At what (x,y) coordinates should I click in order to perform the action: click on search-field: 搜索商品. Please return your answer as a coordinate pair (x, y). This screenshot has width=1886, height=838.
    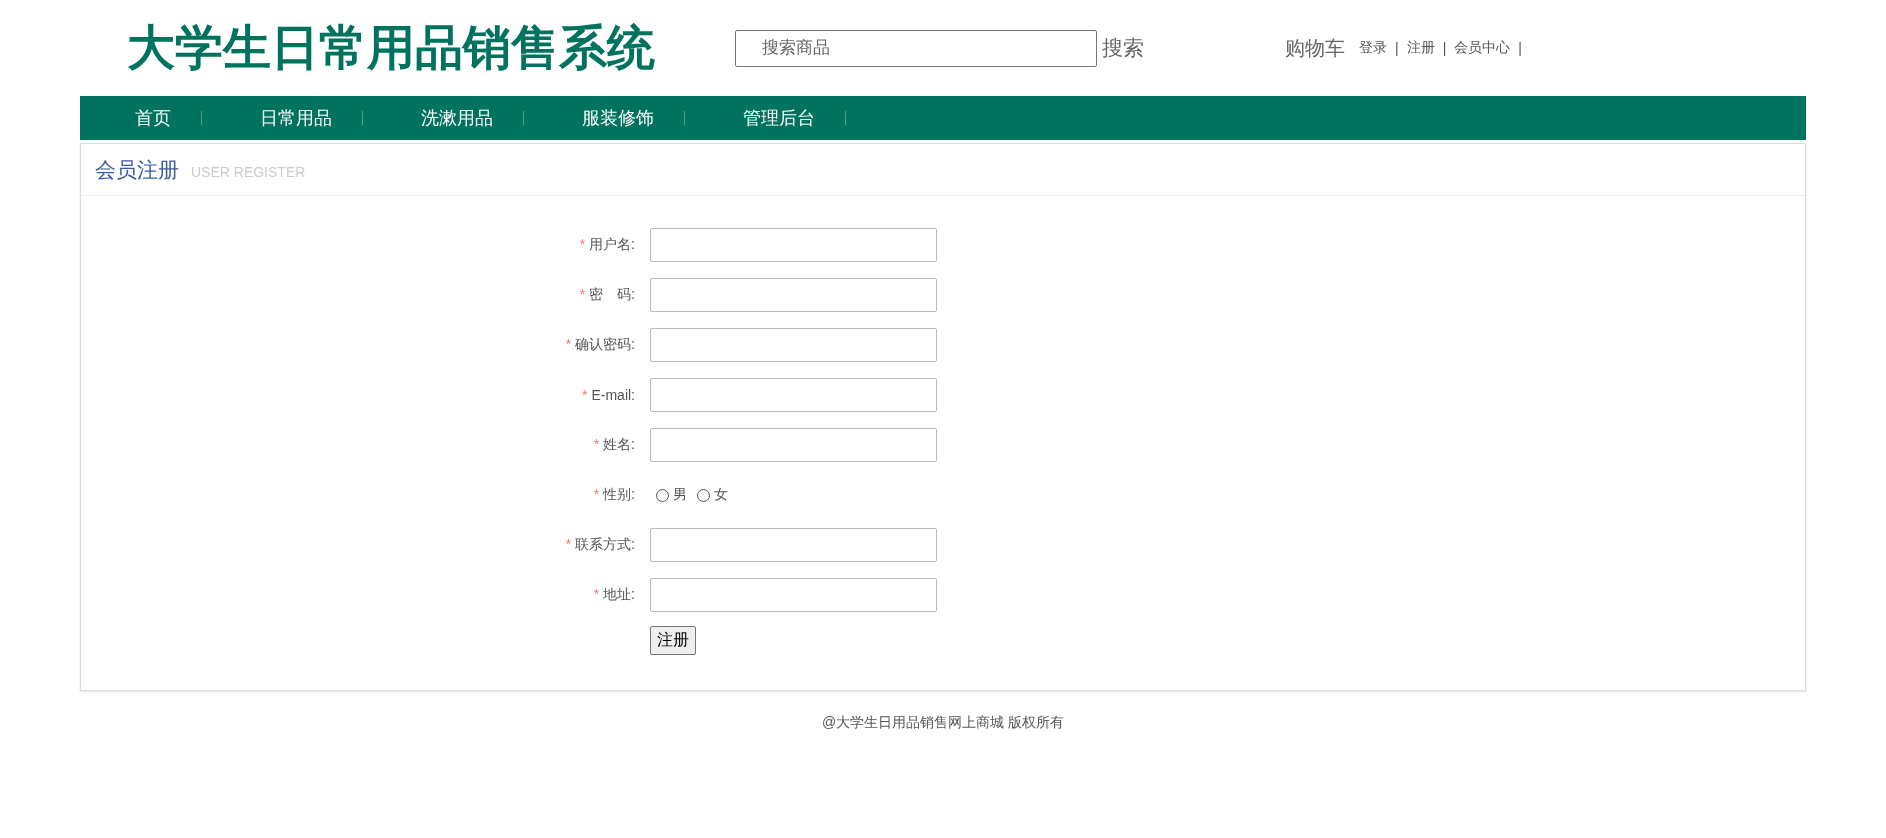
    Looking at the image, I should click on (916, 48).